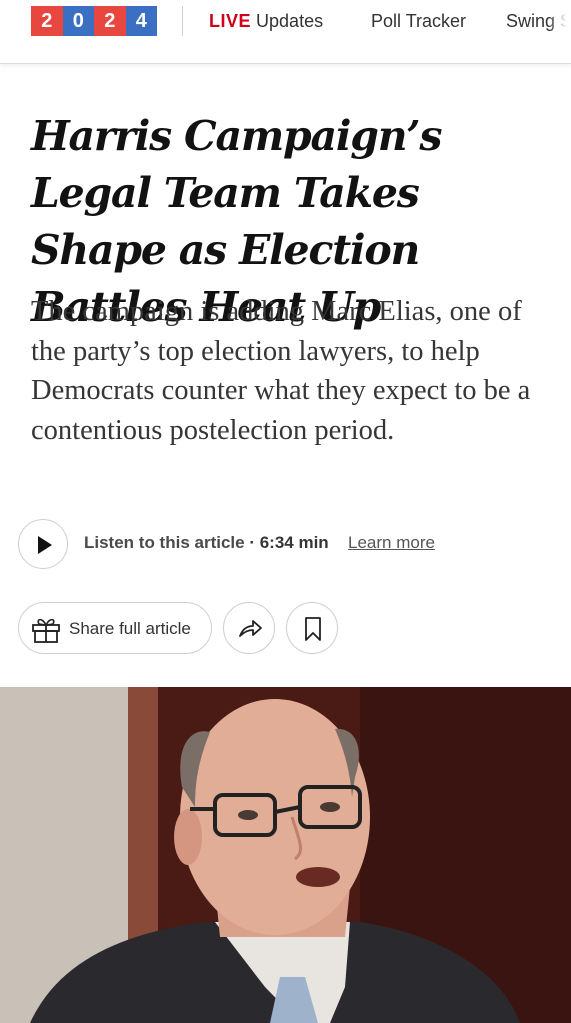 The height and width of the screenshot is (1023, 571). I want to click on learn-more-link: Learn more, so click(391, 543).